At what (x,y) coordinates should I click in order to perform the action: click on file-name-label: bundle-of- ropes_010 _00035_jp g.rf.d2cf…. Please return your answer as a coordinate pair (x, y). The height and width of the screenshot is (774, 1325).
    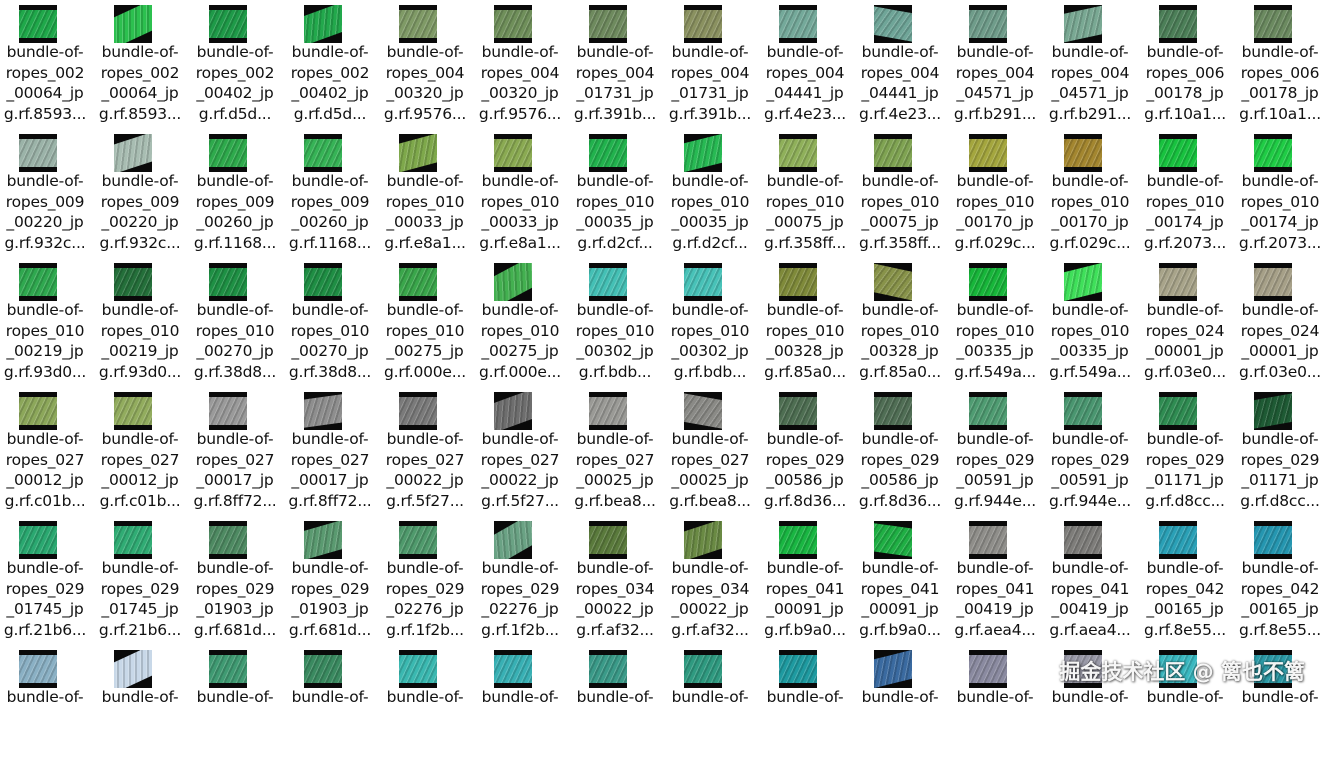
    Looking at the image, I should click on (615, 212).